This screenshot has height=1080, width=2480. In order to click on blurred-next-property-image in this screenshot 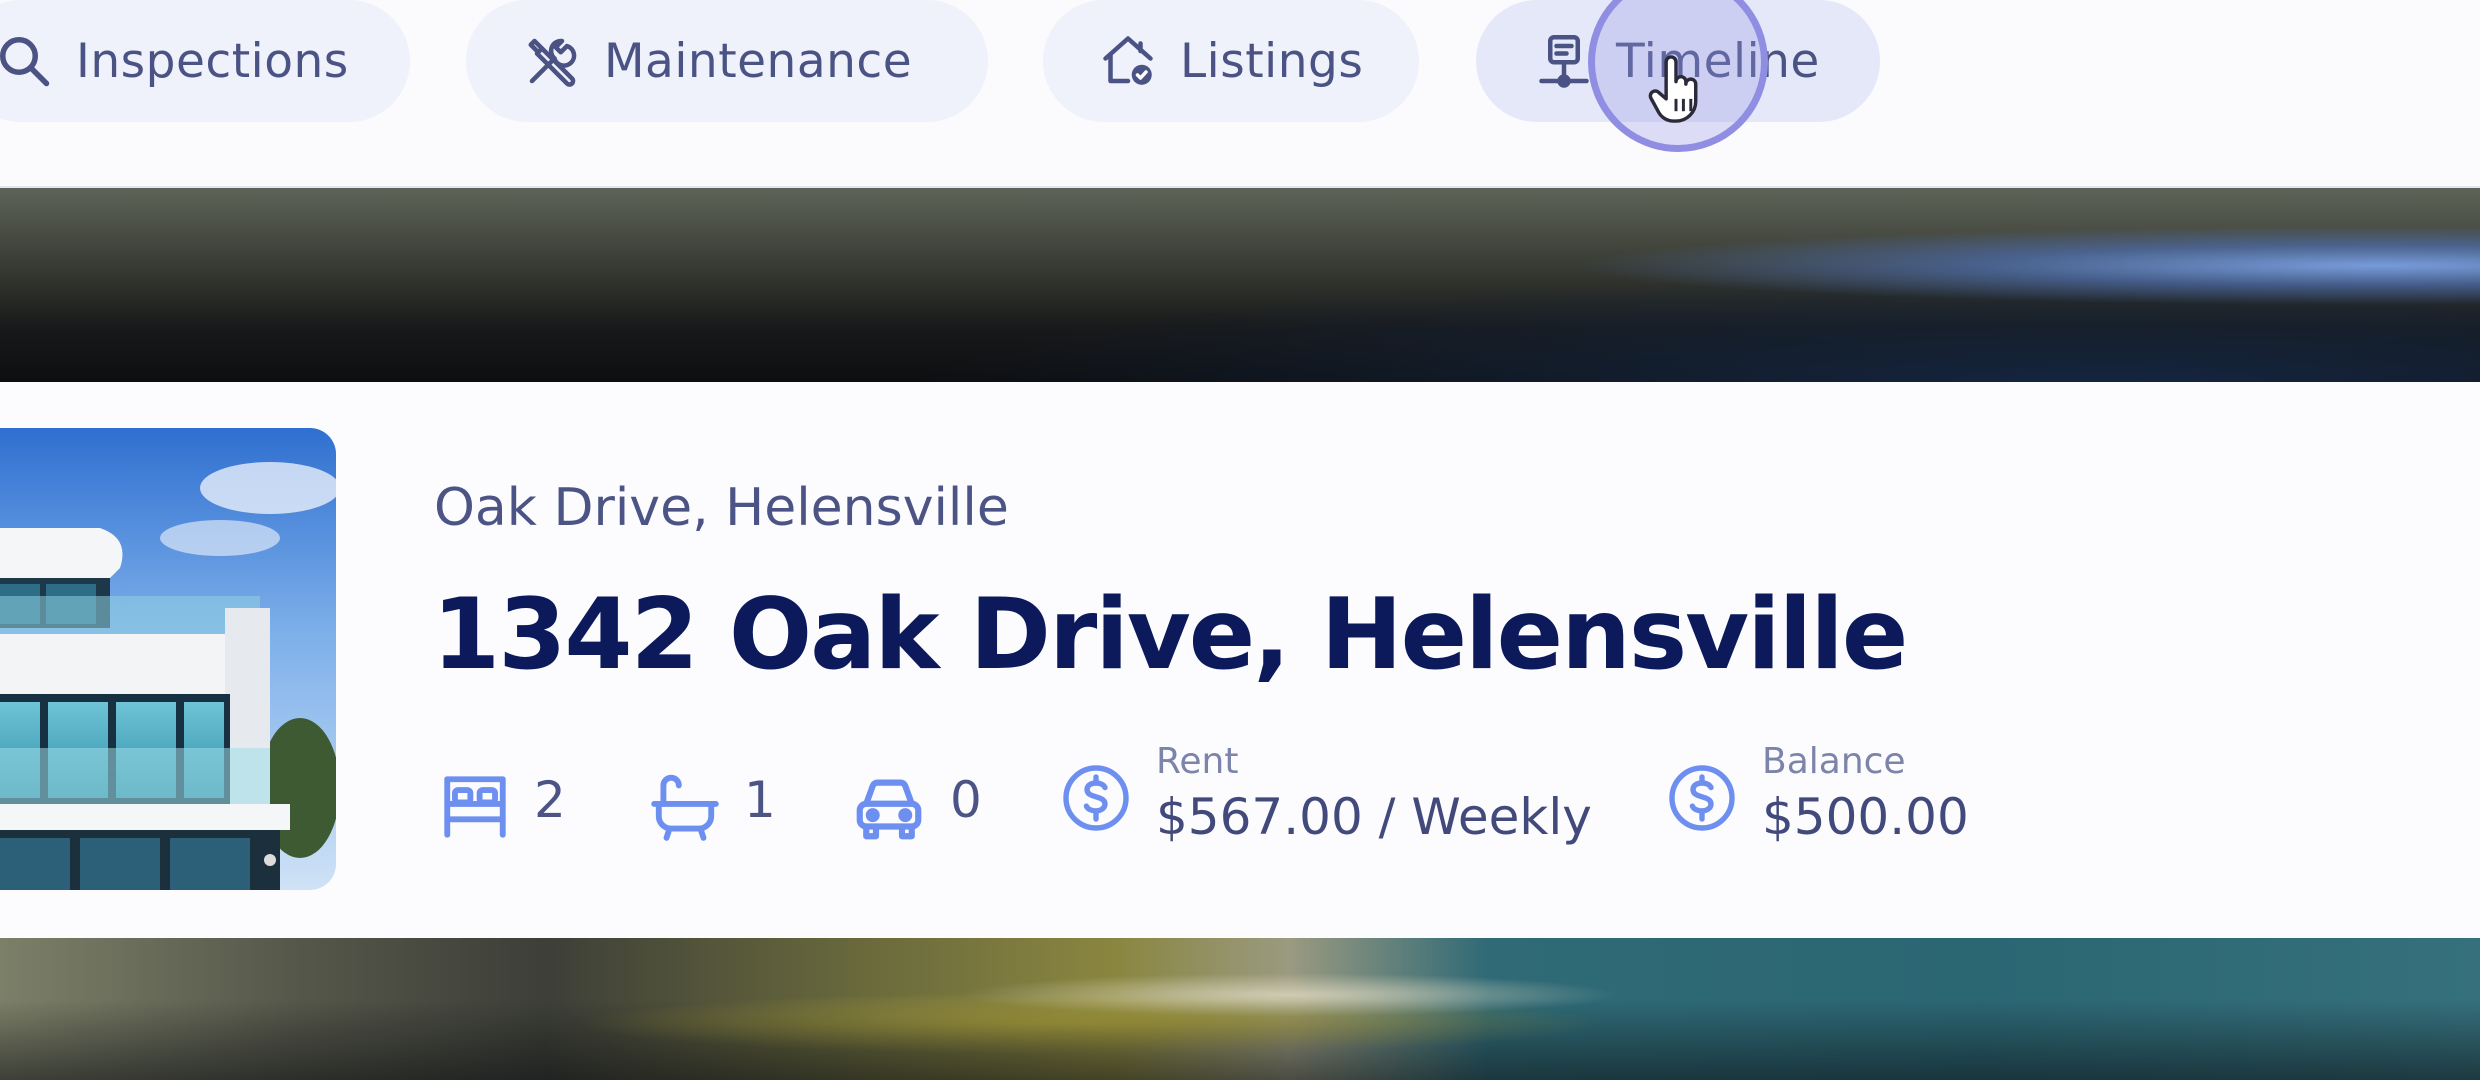, I will do `click(1240, 1009)`.